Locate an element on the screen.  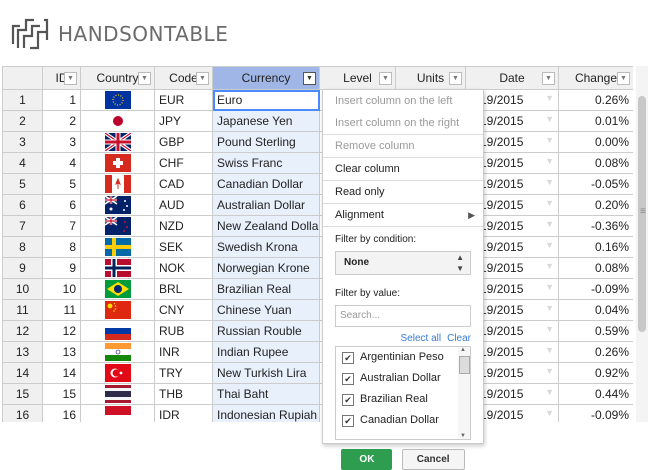
cell-code: GBP is located at coordinates (183, 142).